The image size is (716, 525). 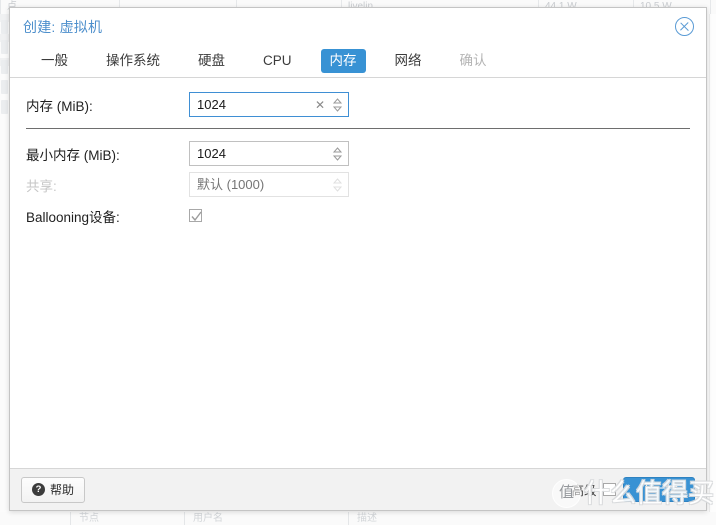 What do you see at coordinates (659, 489) in the screenshot?
I see `next-button: 下一步` at bounding box center [659, 489].